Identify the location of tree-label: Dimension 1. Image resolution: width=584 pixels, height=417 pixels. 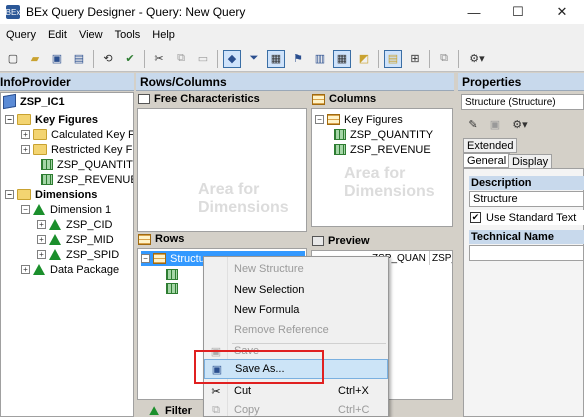
(81, 209).